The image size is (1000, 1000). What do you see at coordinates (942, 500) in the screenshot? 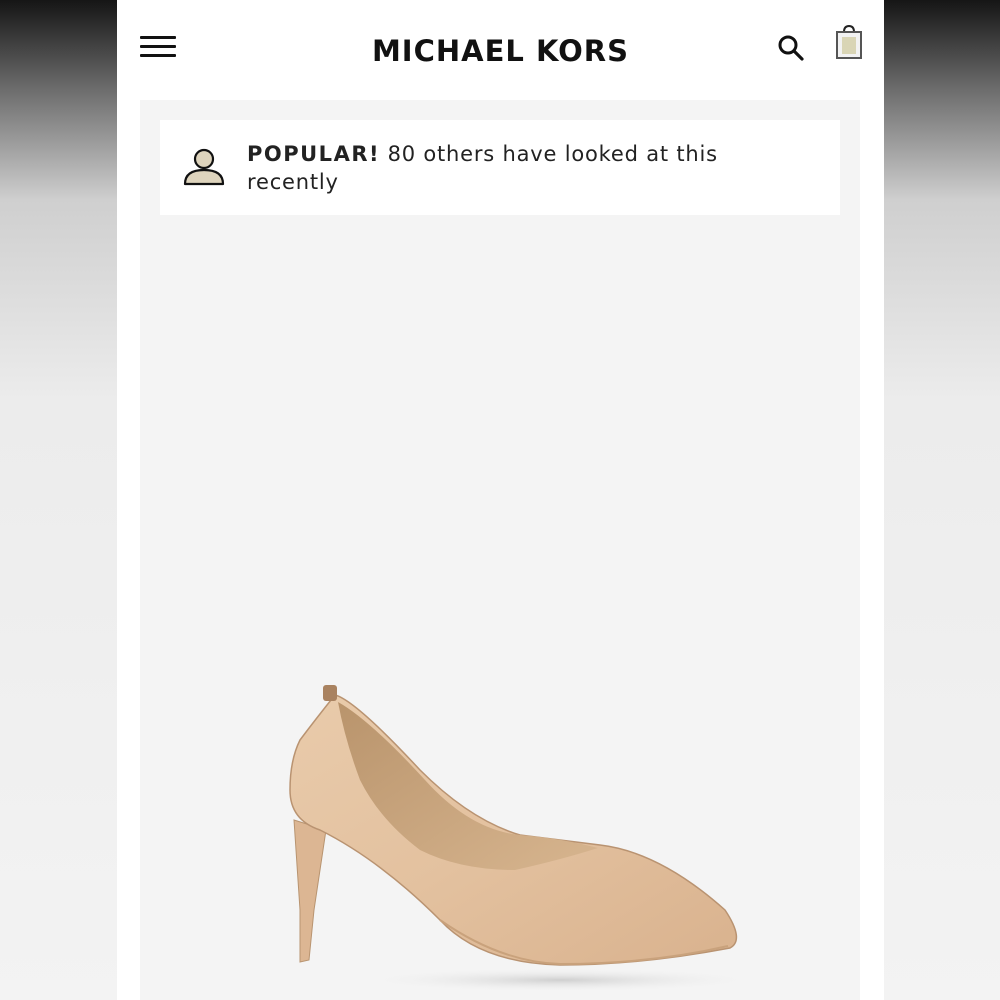
I see `right-blurred-border` at bounding box center [942, 500].